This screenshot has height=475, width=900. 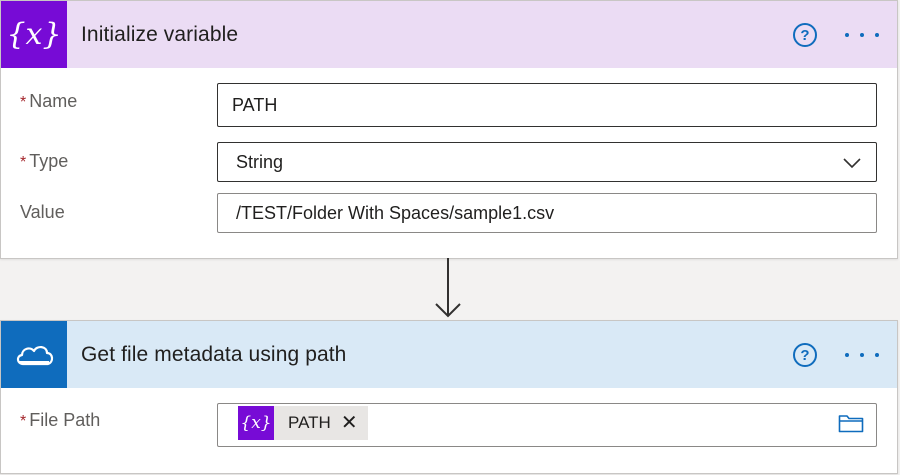 What do you see at coordinates (449, 34) in the screenshot?
I see `card-header: {x} Initialize variable ?` at bounding box center [449, 34].